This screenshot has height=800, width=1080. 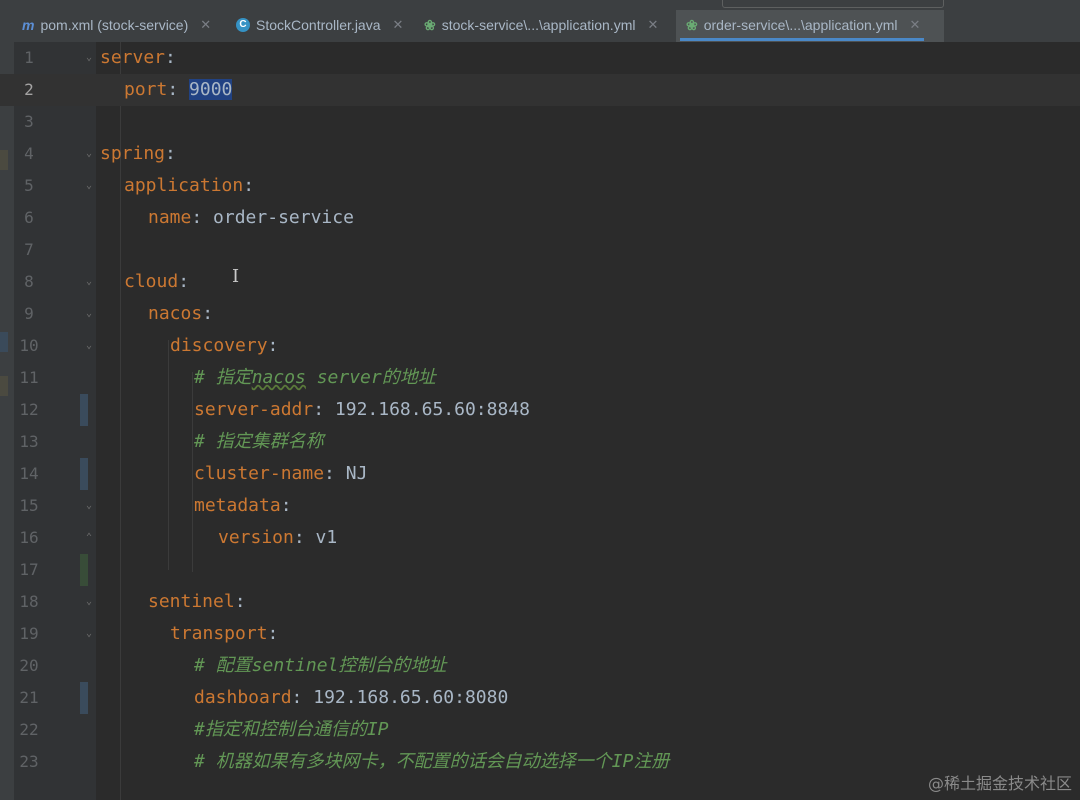 I want to click on tab-label: stock-service\...\application.yml, so click(x=538, y=25).